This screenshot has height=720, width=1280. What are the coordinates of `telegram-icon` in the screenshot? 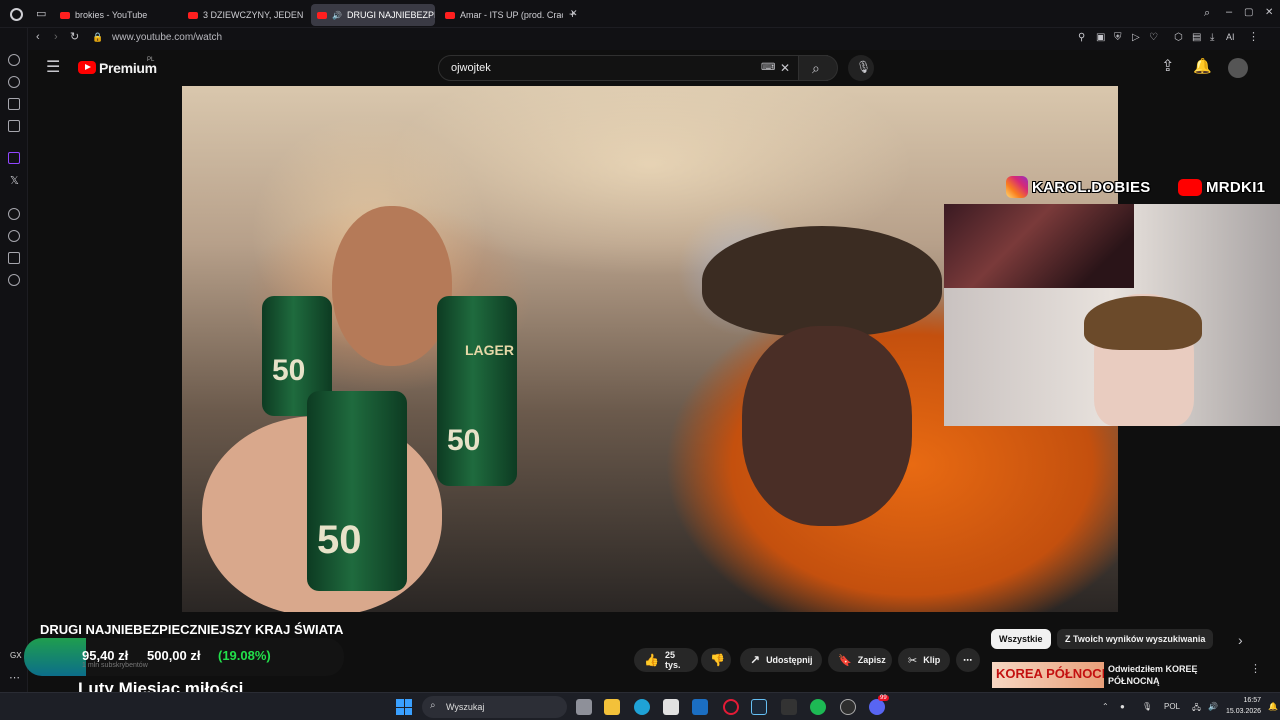 It's located at (14, 126).